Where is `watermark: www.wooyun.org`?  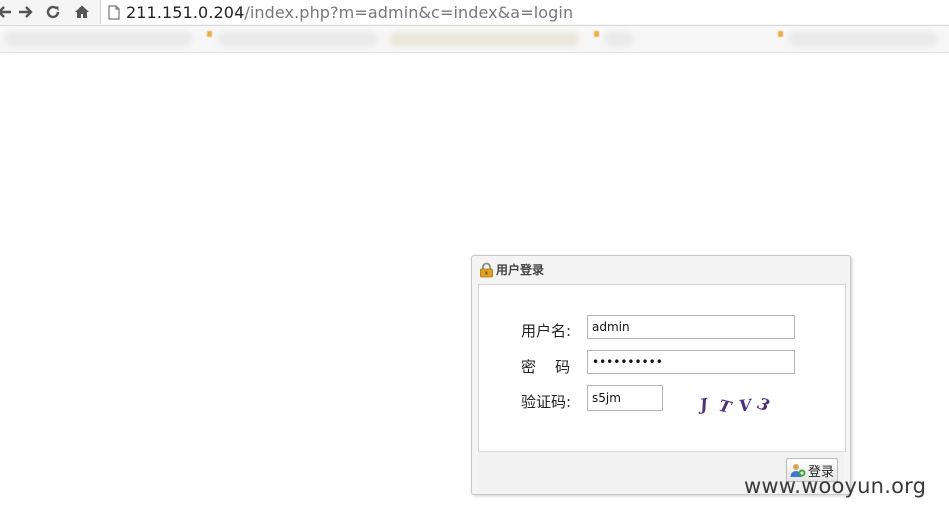 watermark: www.wooyun.org is located at coordinates (835, 486).